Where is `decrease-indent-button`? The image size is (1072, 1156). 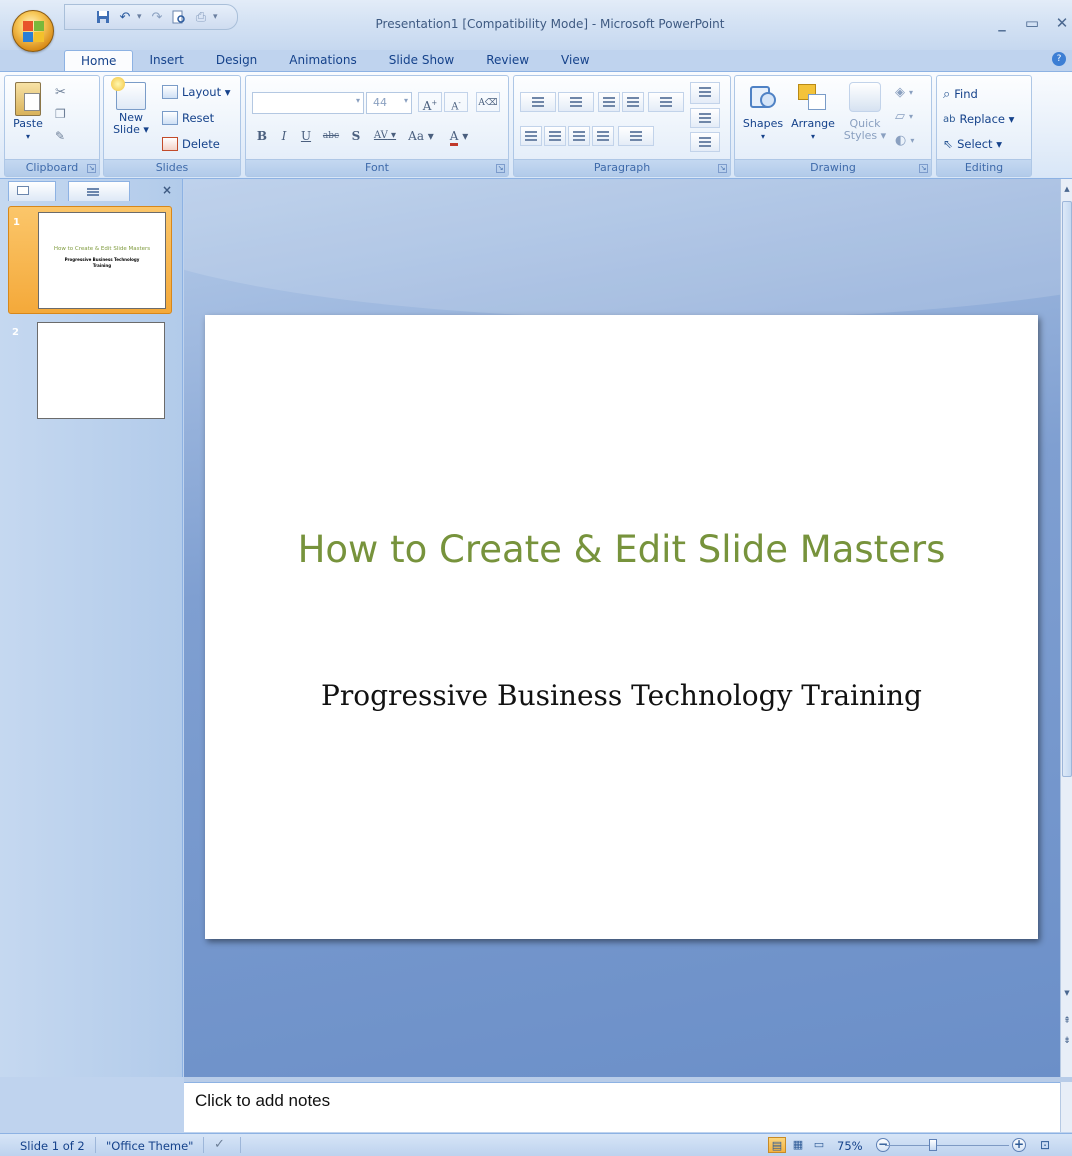 decrease-indent-button is located at coordinates (609, 102).